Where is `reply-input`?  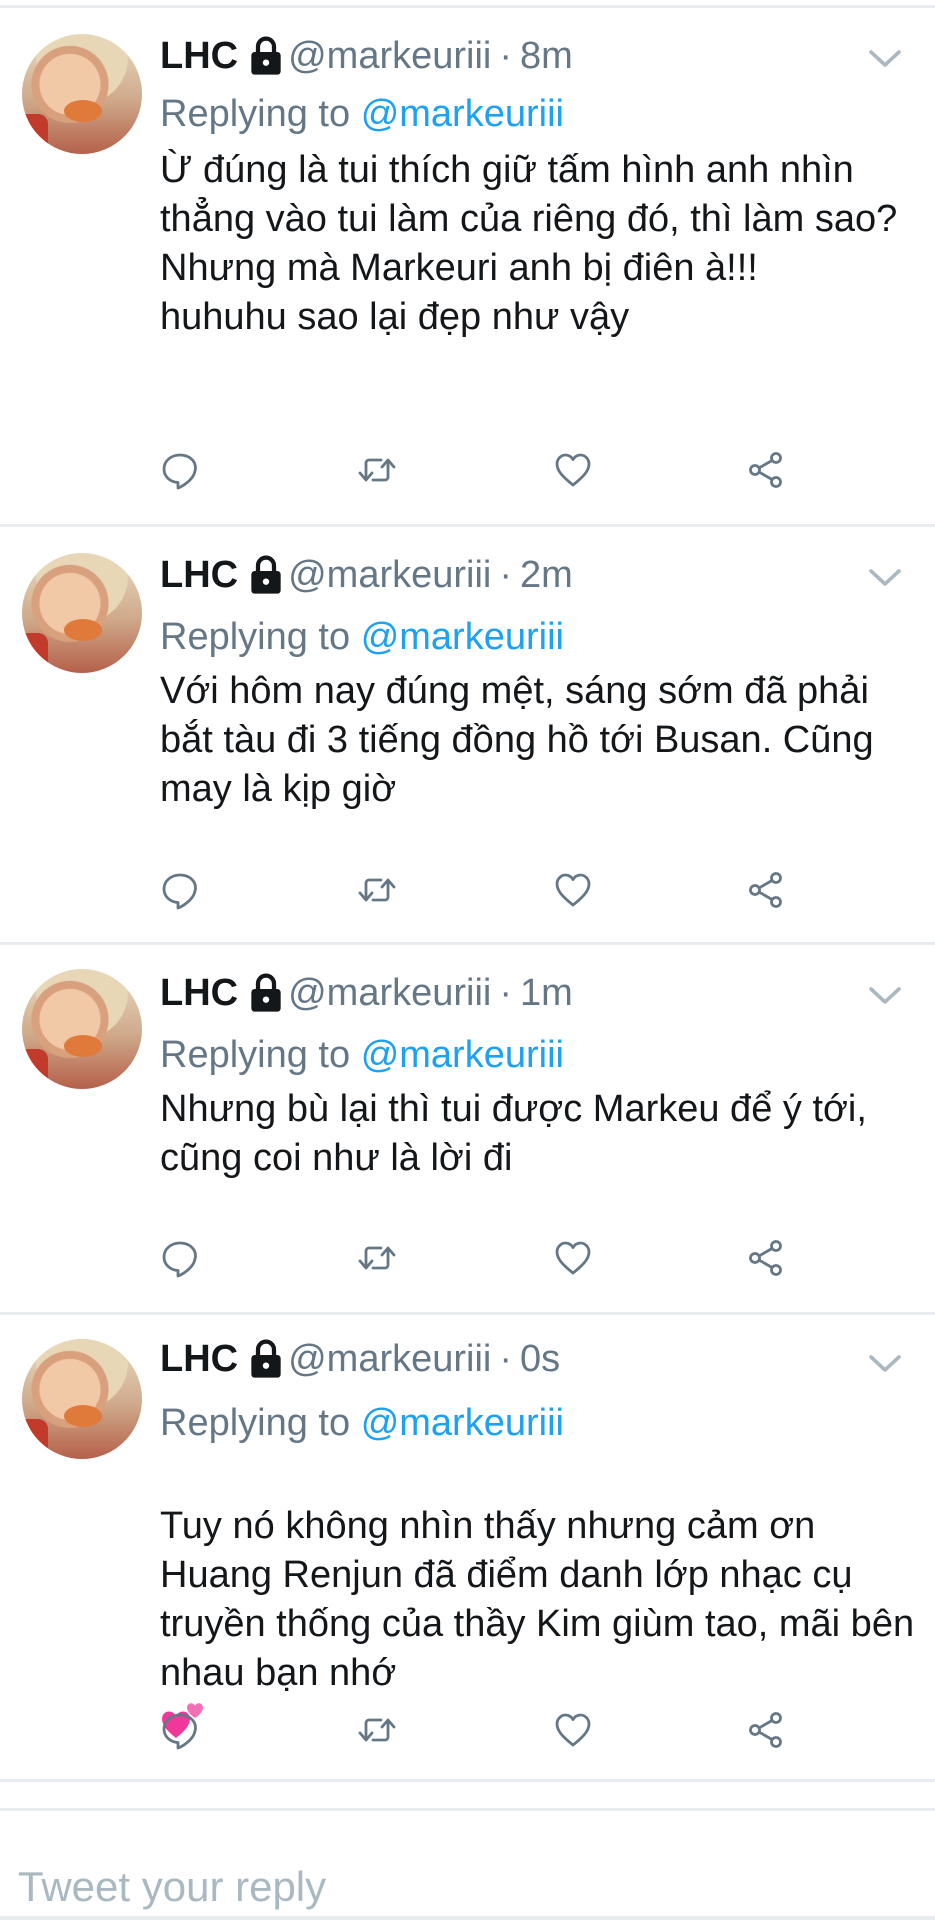 reply-input is located at coordinates (468, 1887).